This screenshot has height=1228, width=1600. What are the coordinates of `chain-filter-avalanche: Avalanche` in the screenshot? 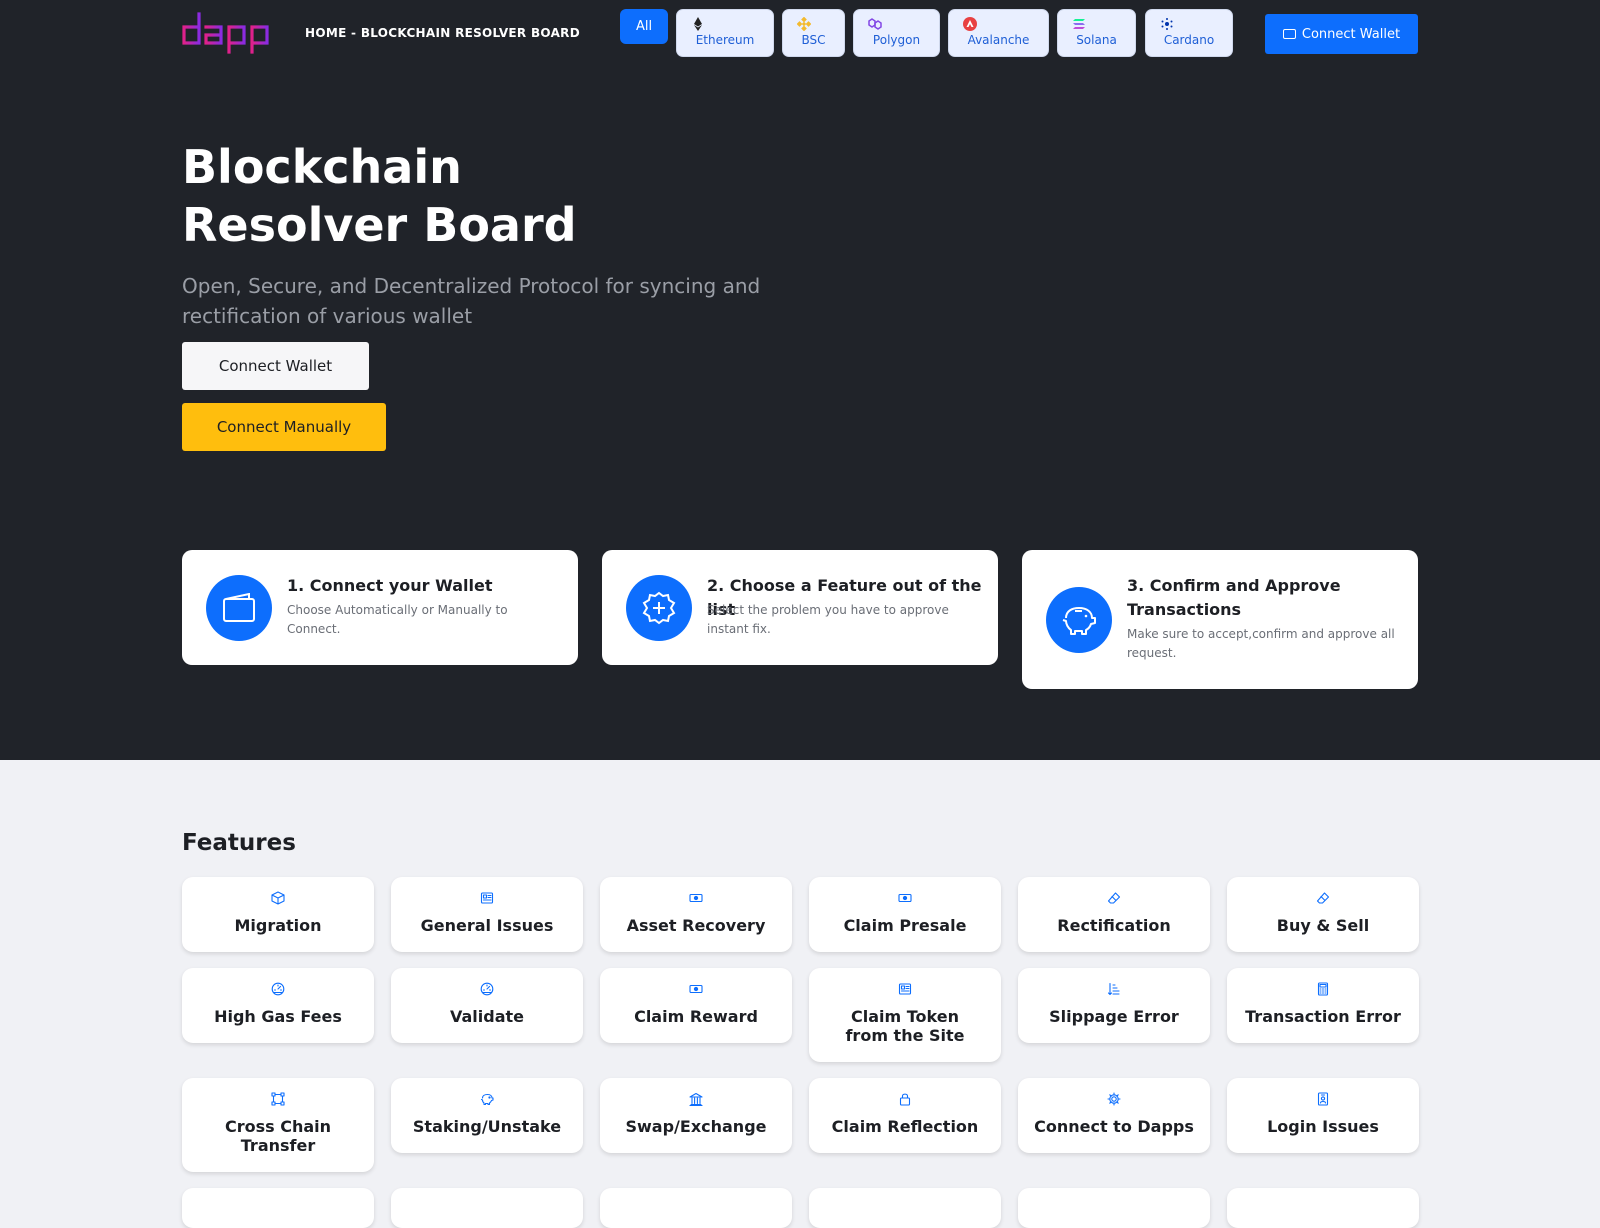 It's located at (998, 33).